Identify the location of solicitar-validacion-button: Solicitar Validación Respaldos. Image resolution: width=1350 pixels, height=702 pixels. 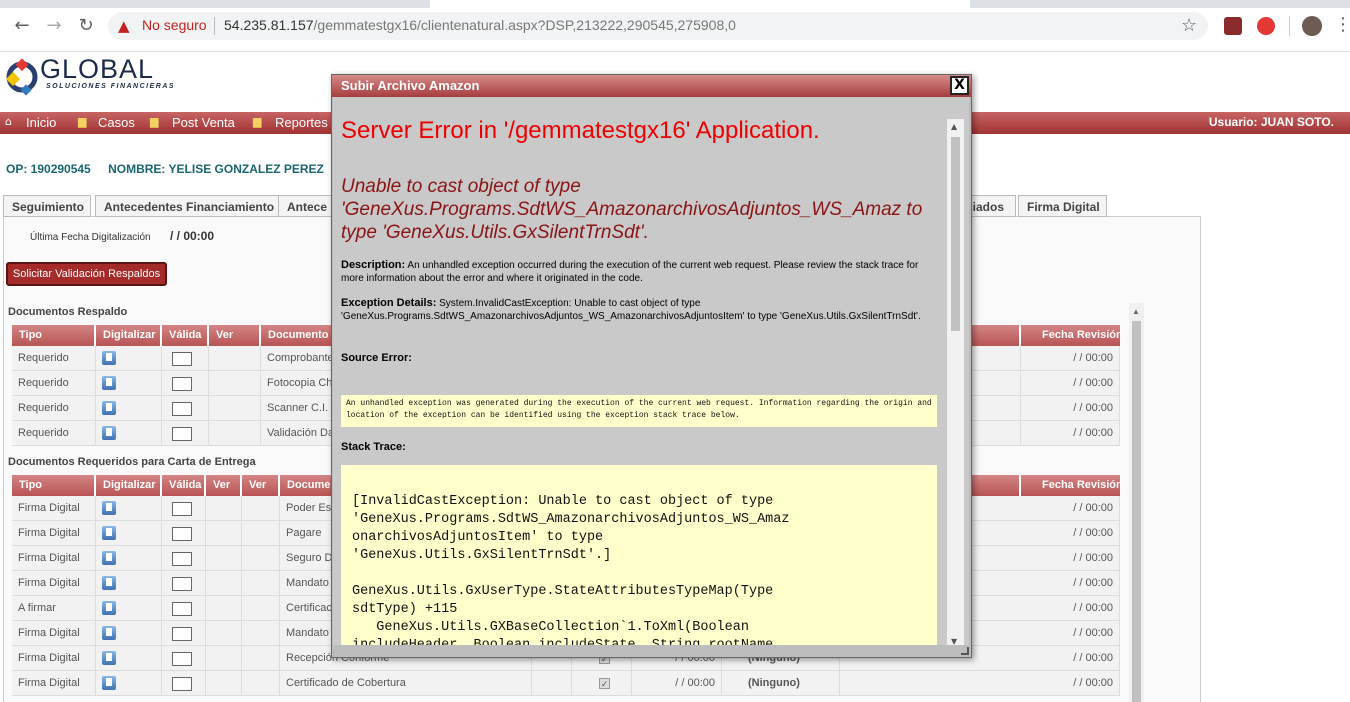
(86, 274).